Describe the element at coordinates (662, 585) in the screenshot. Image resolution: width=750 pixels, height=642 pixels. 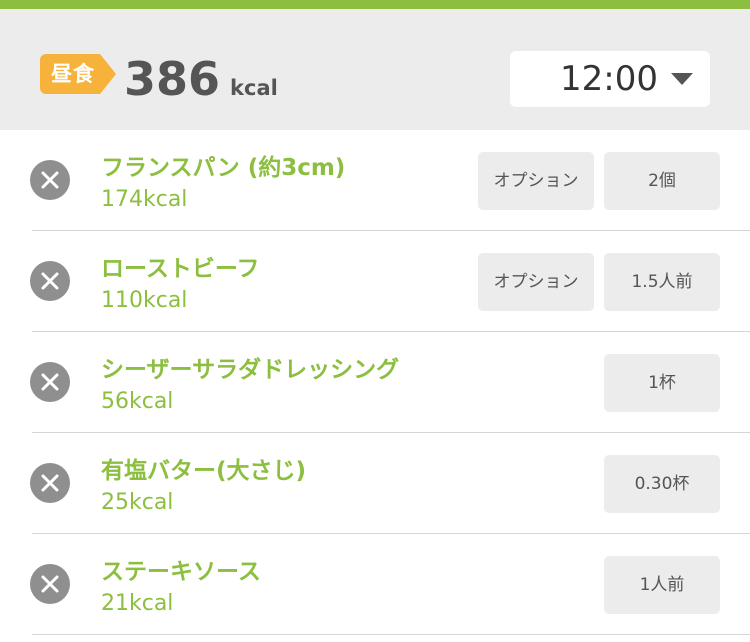
I see `quantity-button: 1人前` at that location.